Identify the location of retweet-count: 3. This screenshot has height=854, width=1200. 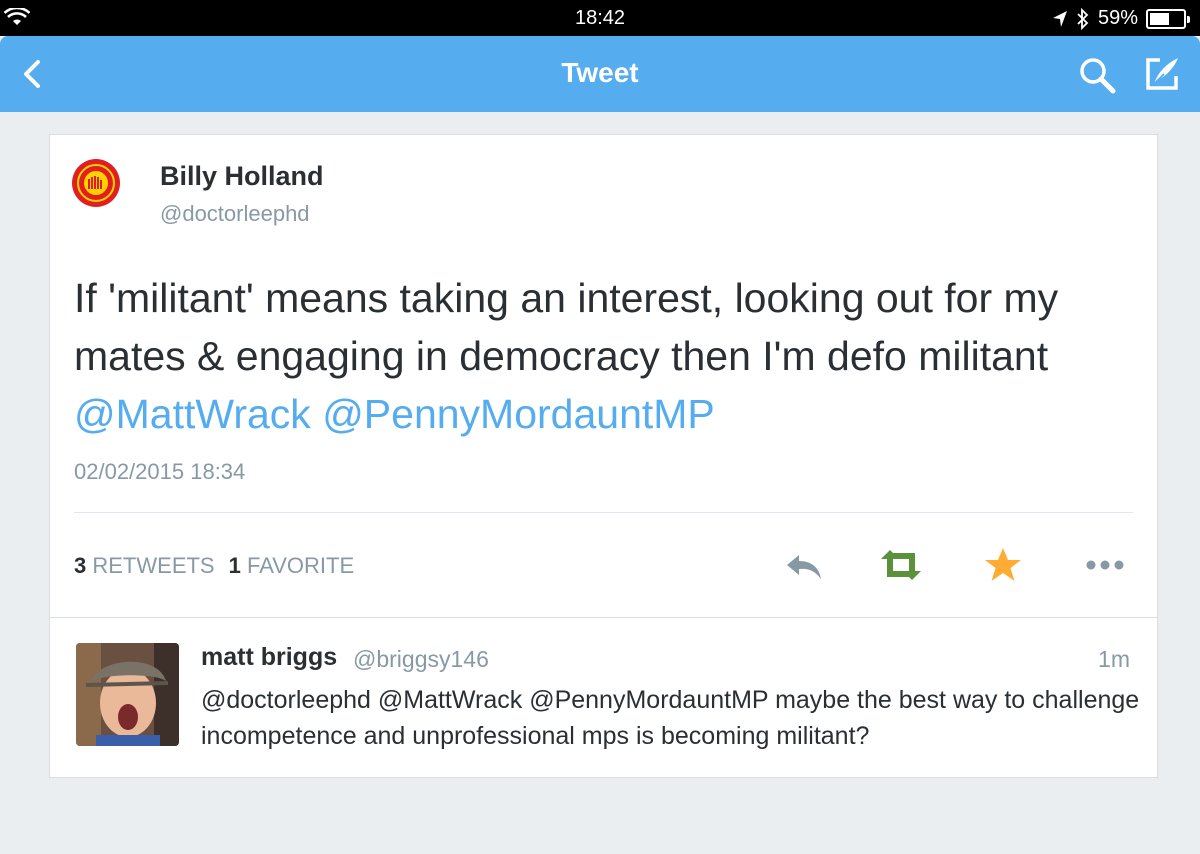
(80, 565).